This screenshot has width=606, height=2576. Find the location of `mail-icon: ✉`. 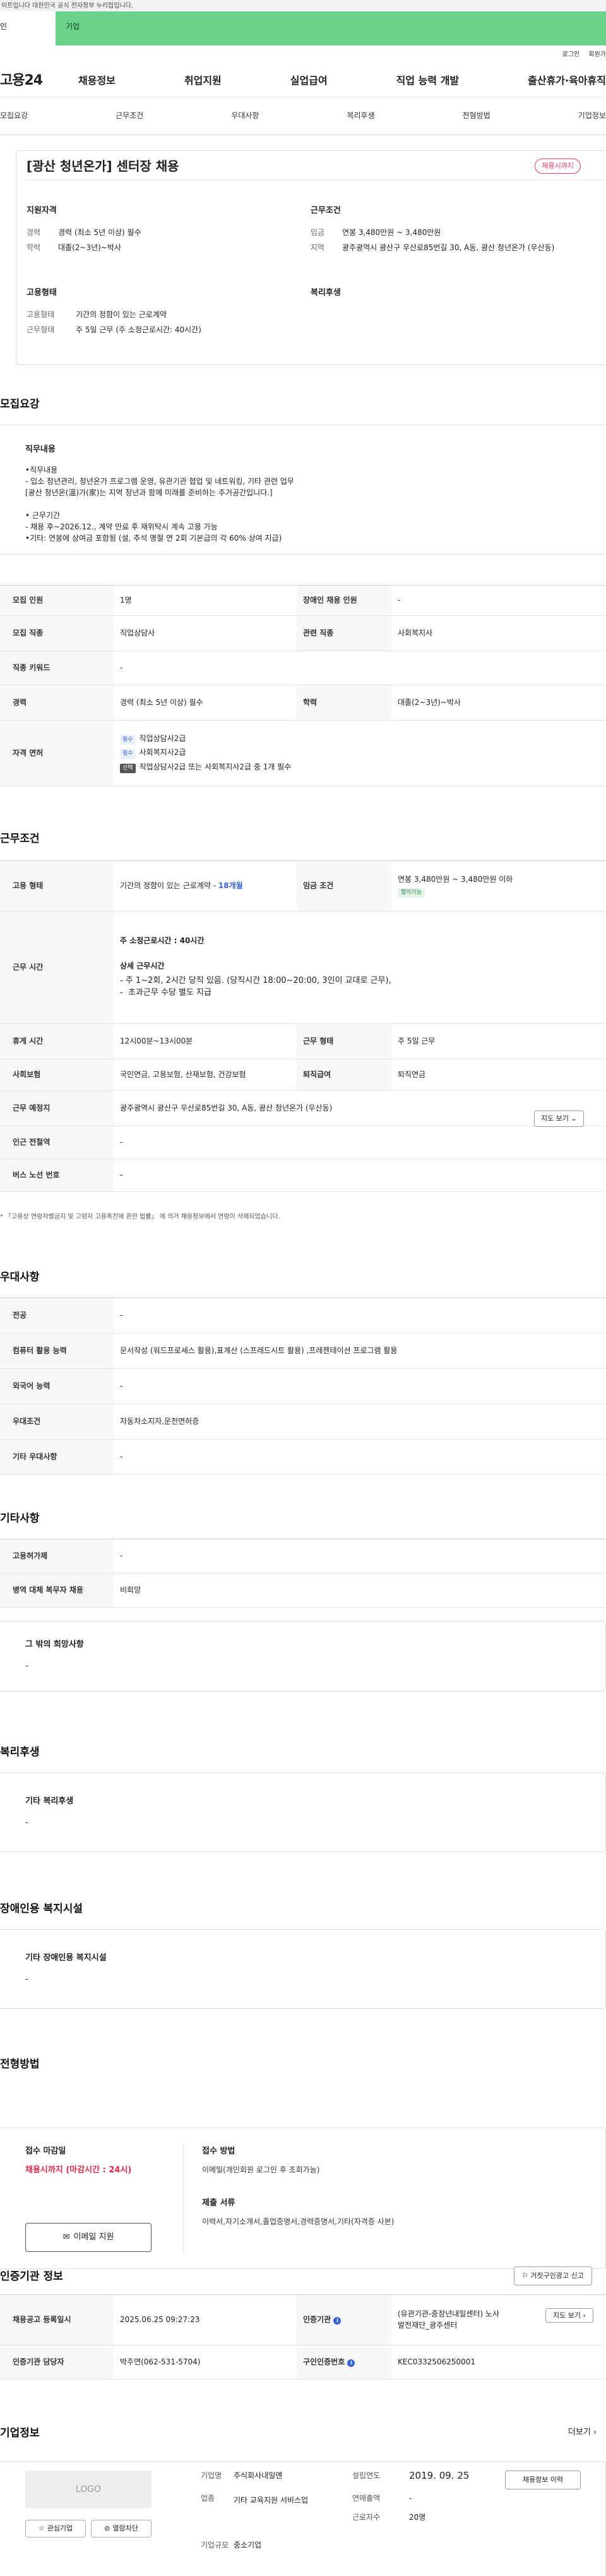

mail-icon: ✉ is located at coordinates (66, 2237).